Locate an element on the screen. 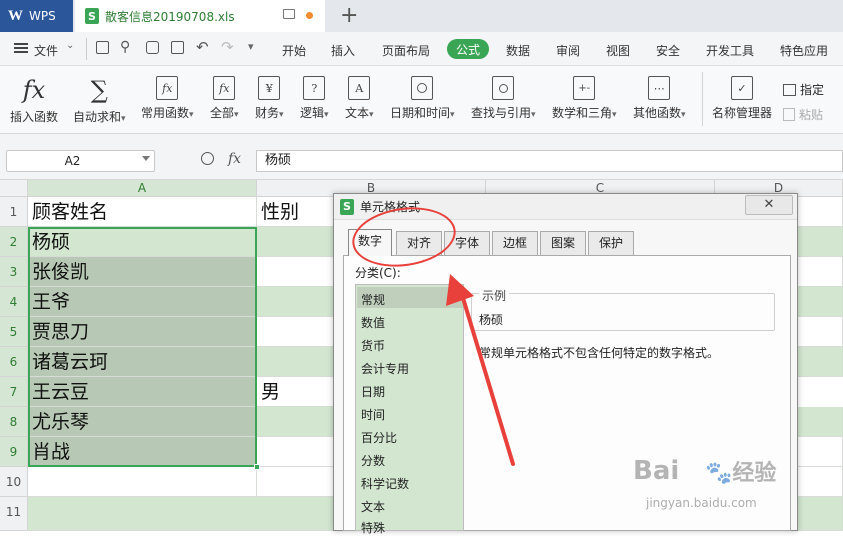  dialog-tab-protection: 保护 is located at coordinates (611, 243).